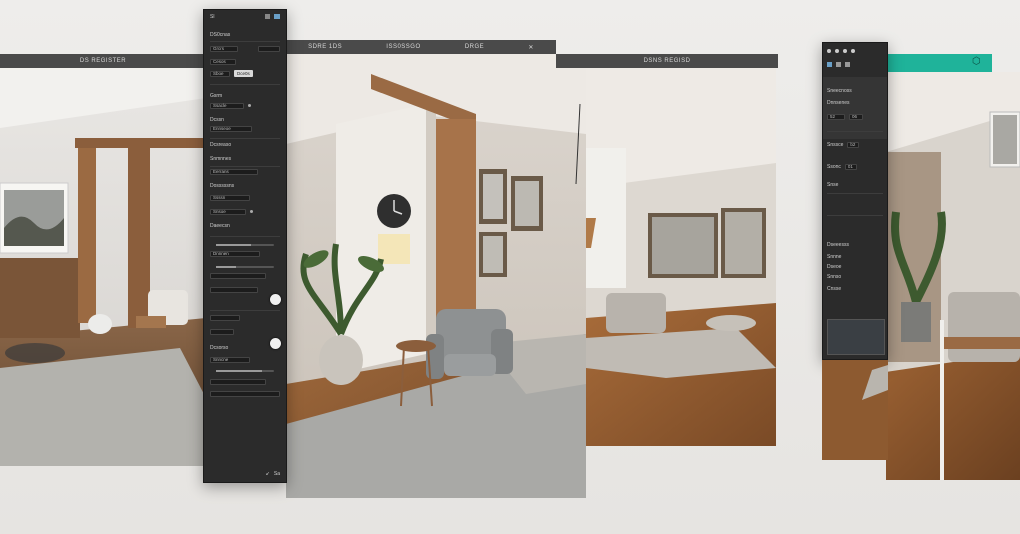  Describe the element at coordinates (245, 158) in the screenshot. I see `row-6: Snmnnes` at that location.